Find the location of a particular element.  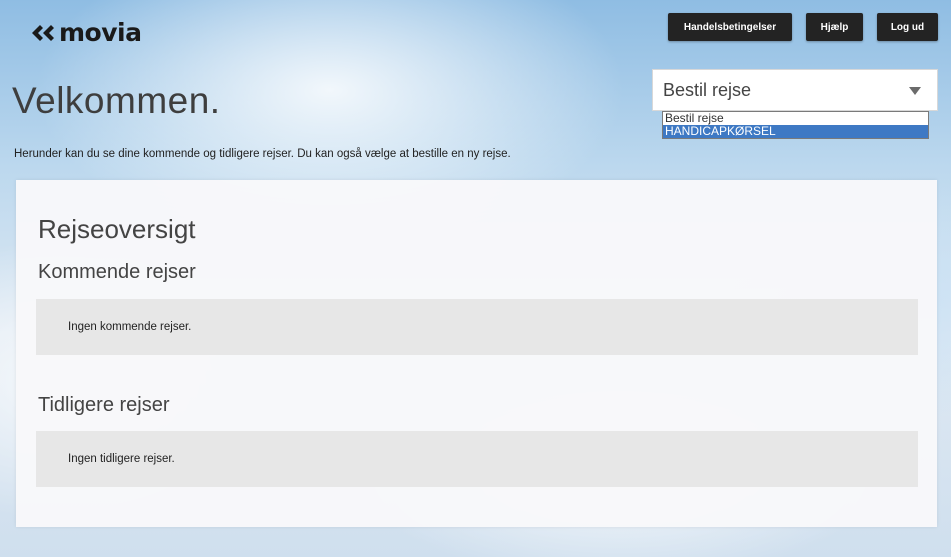

movia-logo-icon is located at coordinates (43, 32).